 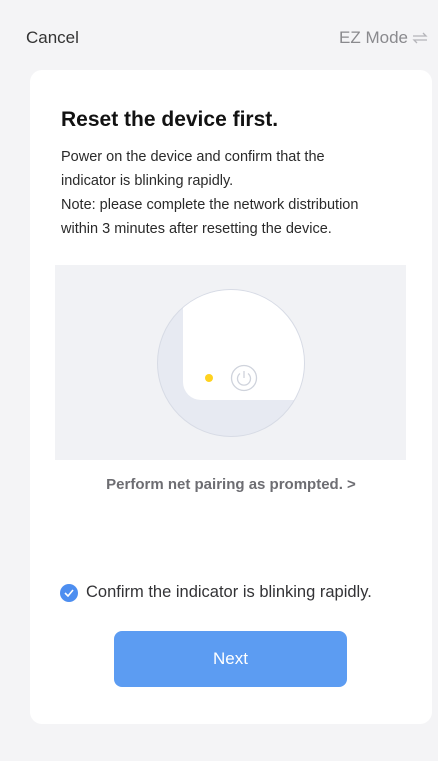 I want to click on zoom-circle, so click(x=231, y=363).